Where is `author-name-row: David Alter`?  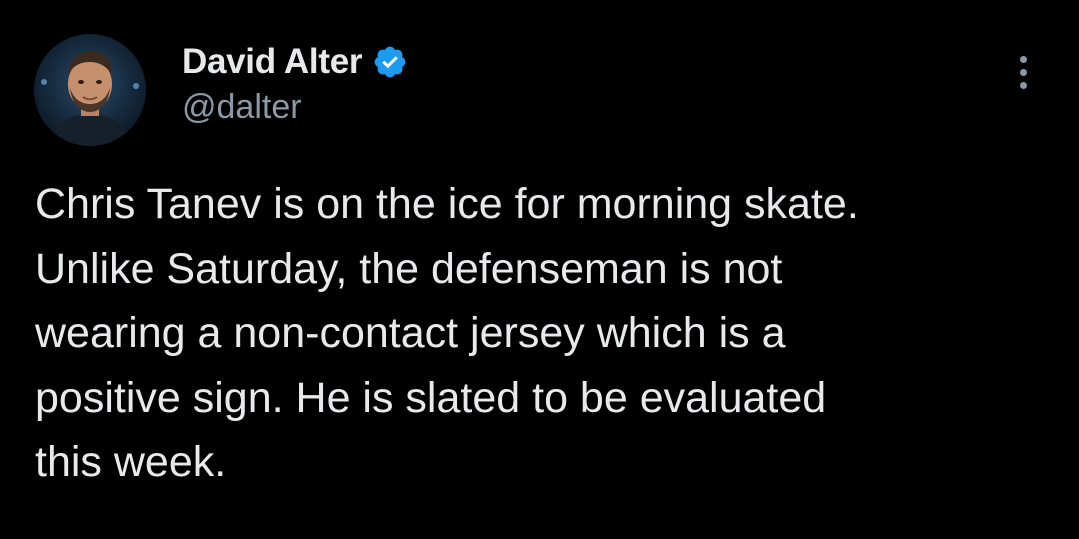 author-name-row: David Alter is located at coordinates (295, 62).